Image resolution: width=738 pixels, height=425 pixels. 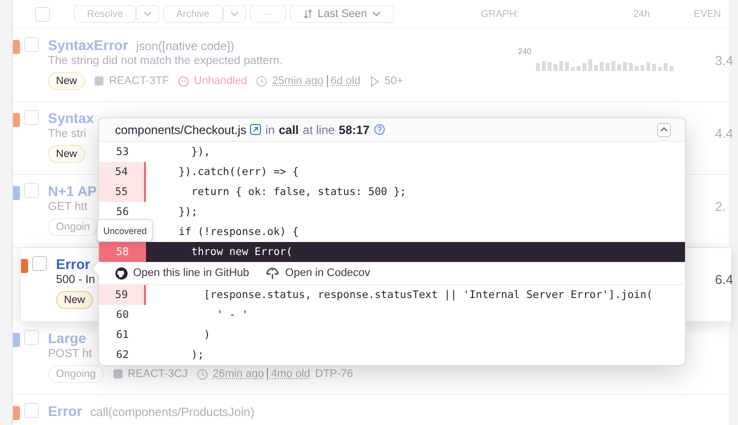 What do you see at coordinates (641, 14) in the screenshot?
I see `column-header: 24h` at bounding box center [641, 14].